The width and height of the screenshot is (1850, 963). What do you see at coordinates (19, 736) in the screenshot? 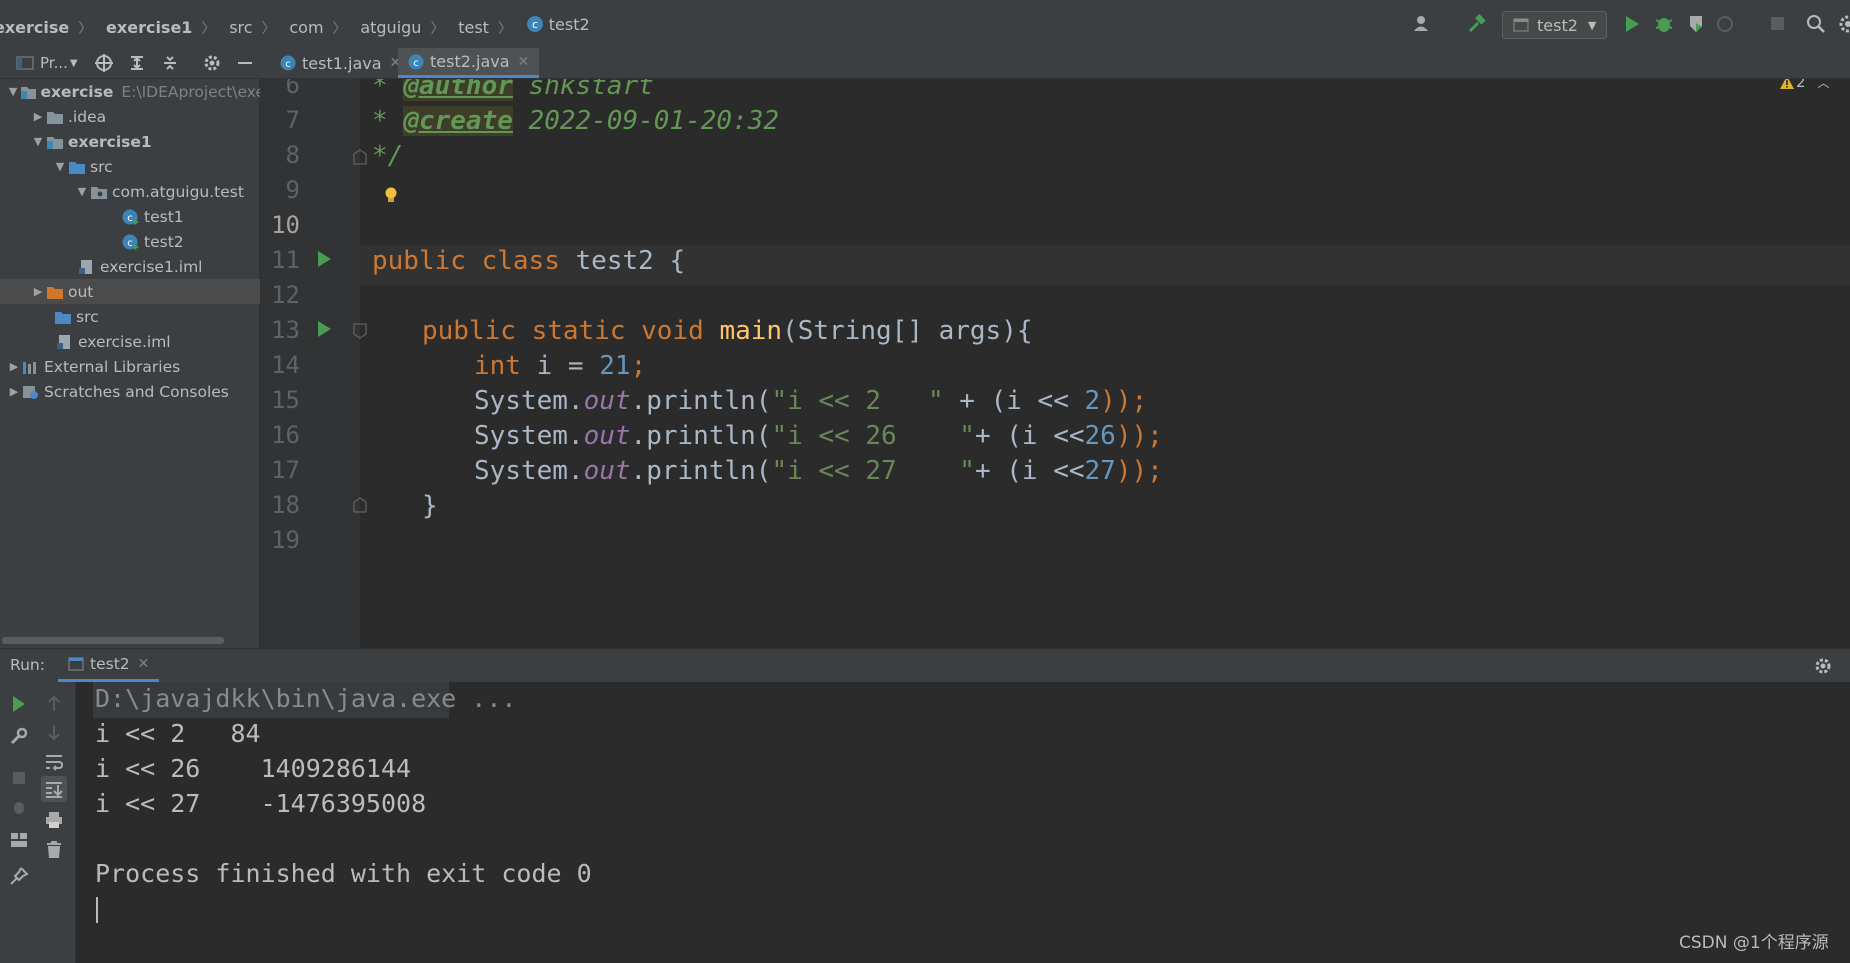
I see `wrench-icon` at bounding box center [19, 736].